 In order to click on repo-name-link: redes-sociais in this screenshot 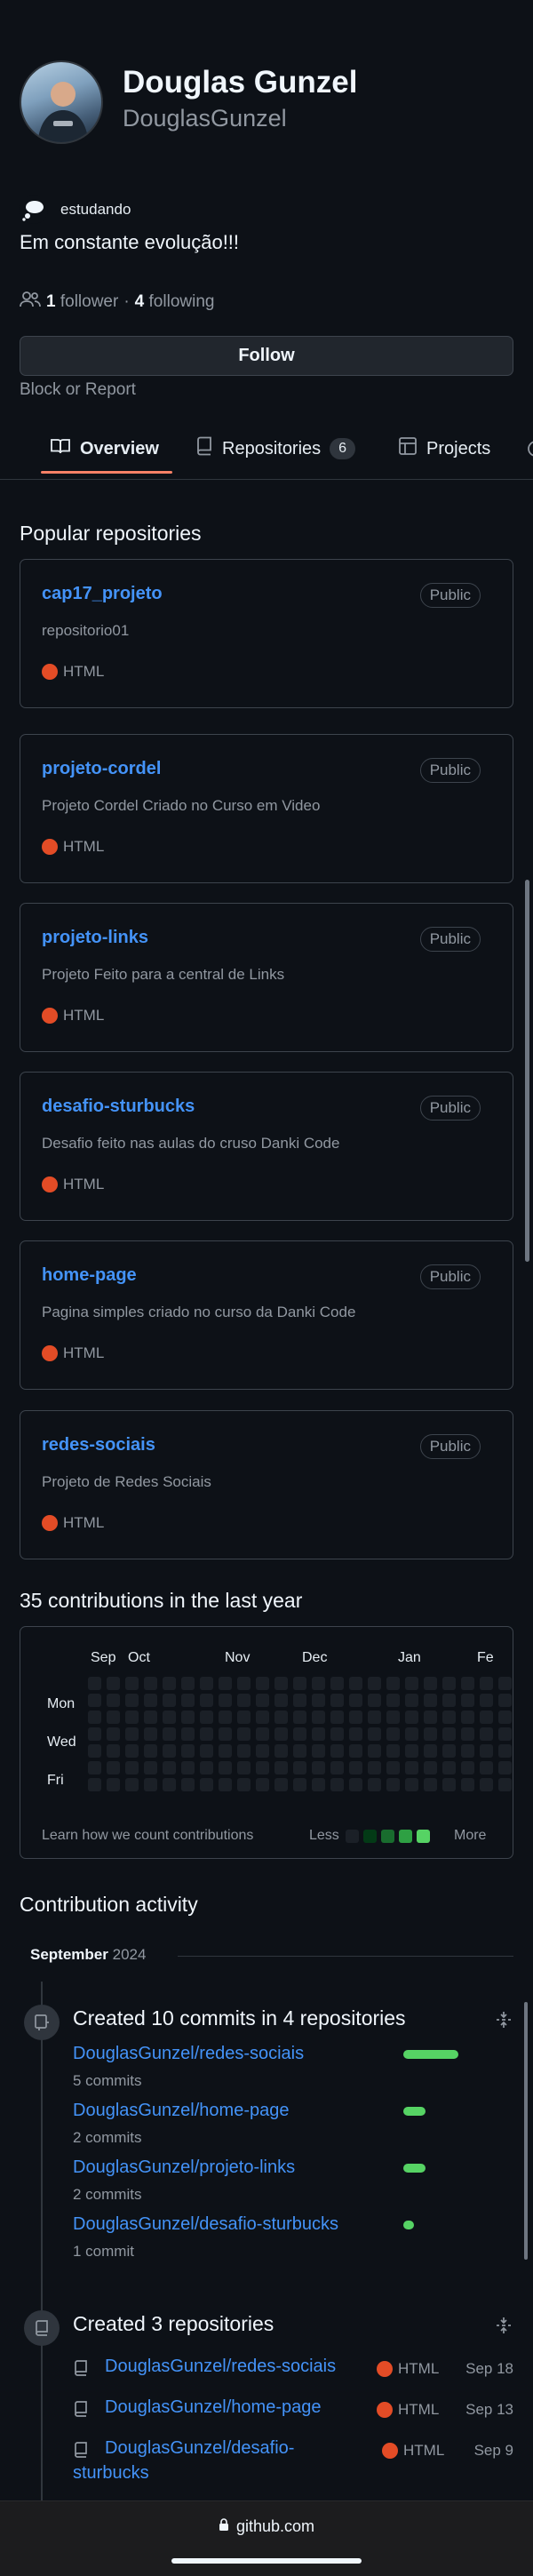, I will do `click(98, 1445)`.